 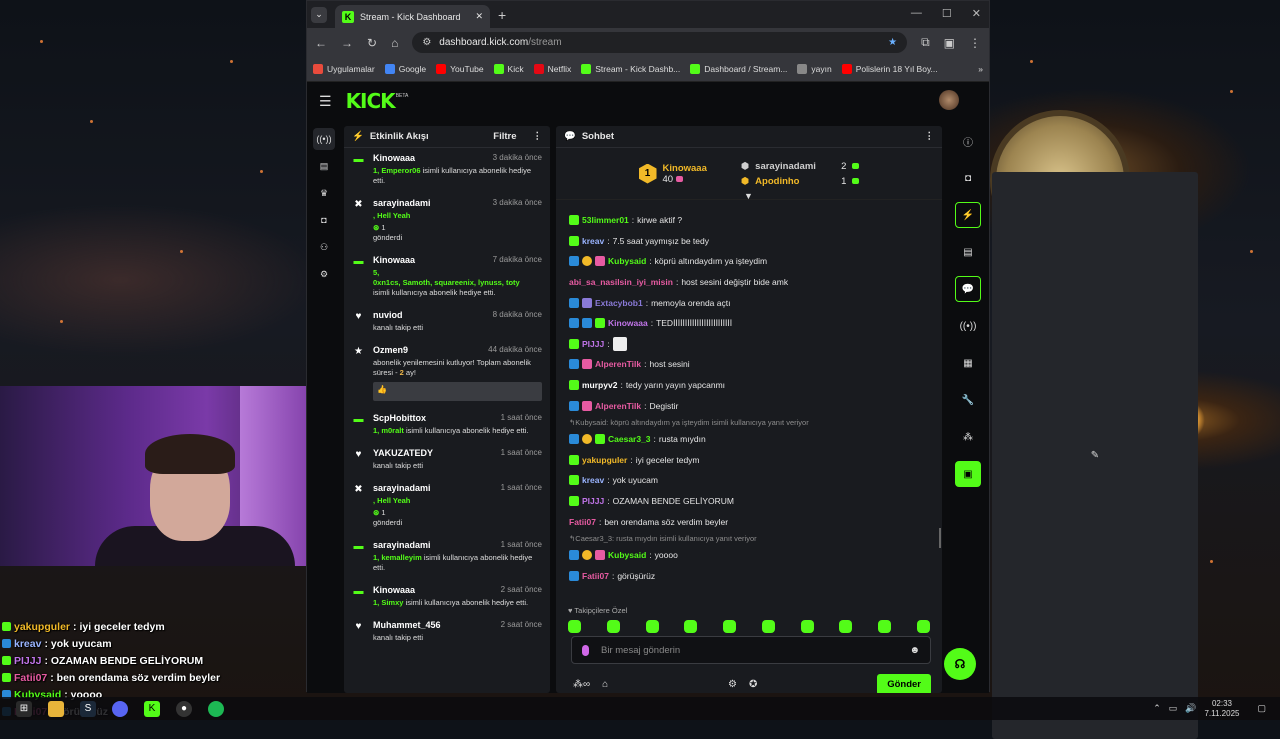 I want to click on clock: 02:33 7.11.2025, so click(x=1221, y=709).